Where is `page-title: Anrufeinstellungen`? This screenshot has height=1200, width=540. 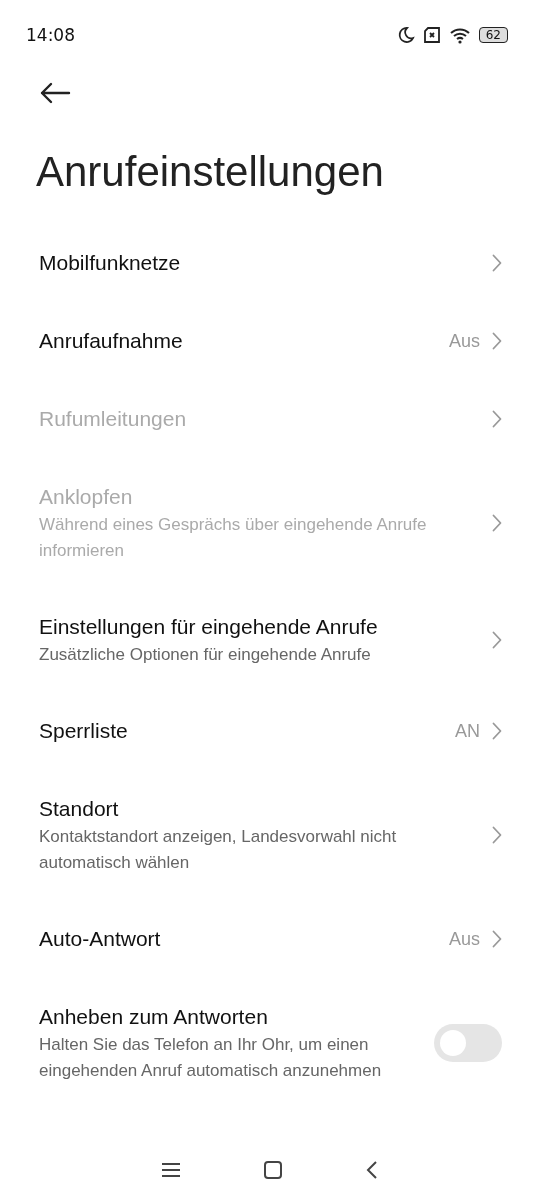 page-title: Anrufeinstellungen is located at coordinates (210, 172).